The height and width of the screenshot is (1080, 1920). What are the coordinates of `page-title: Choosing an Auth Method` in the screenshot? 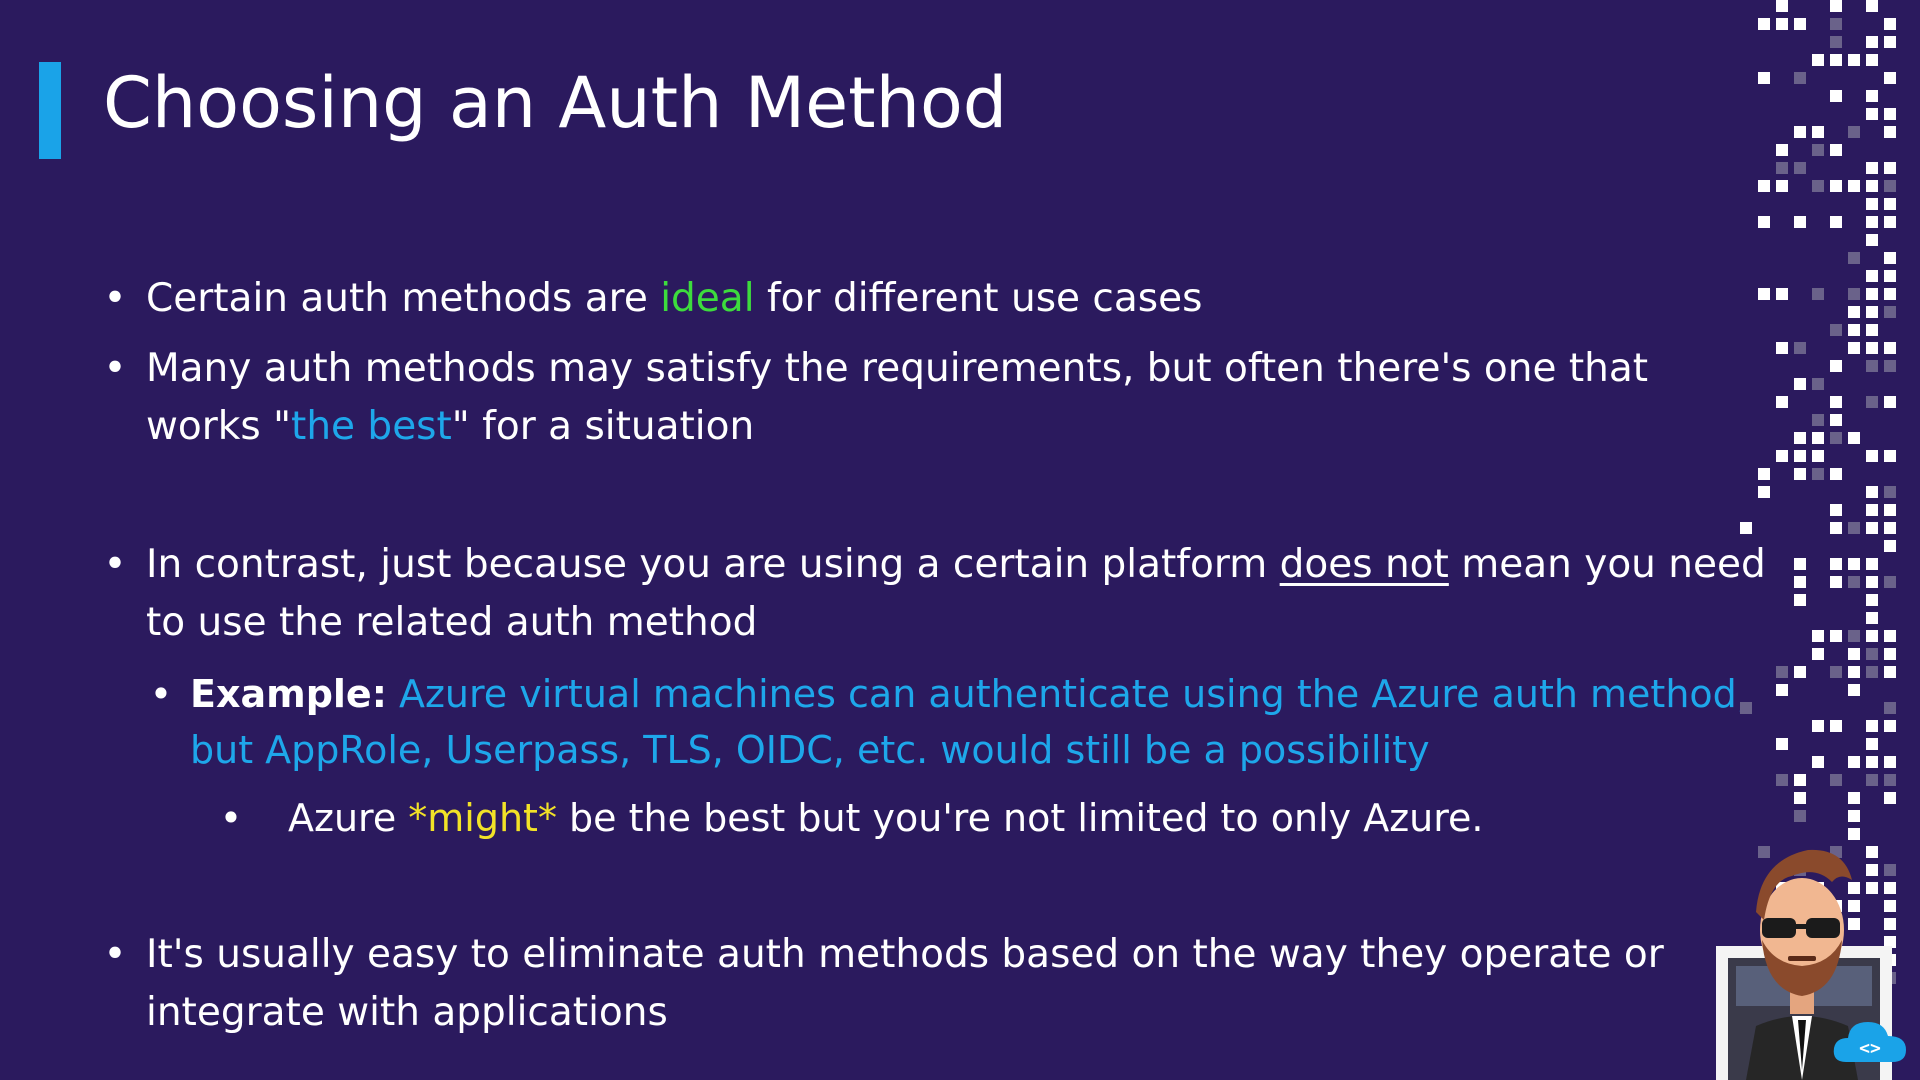 It's located at (555, 103).